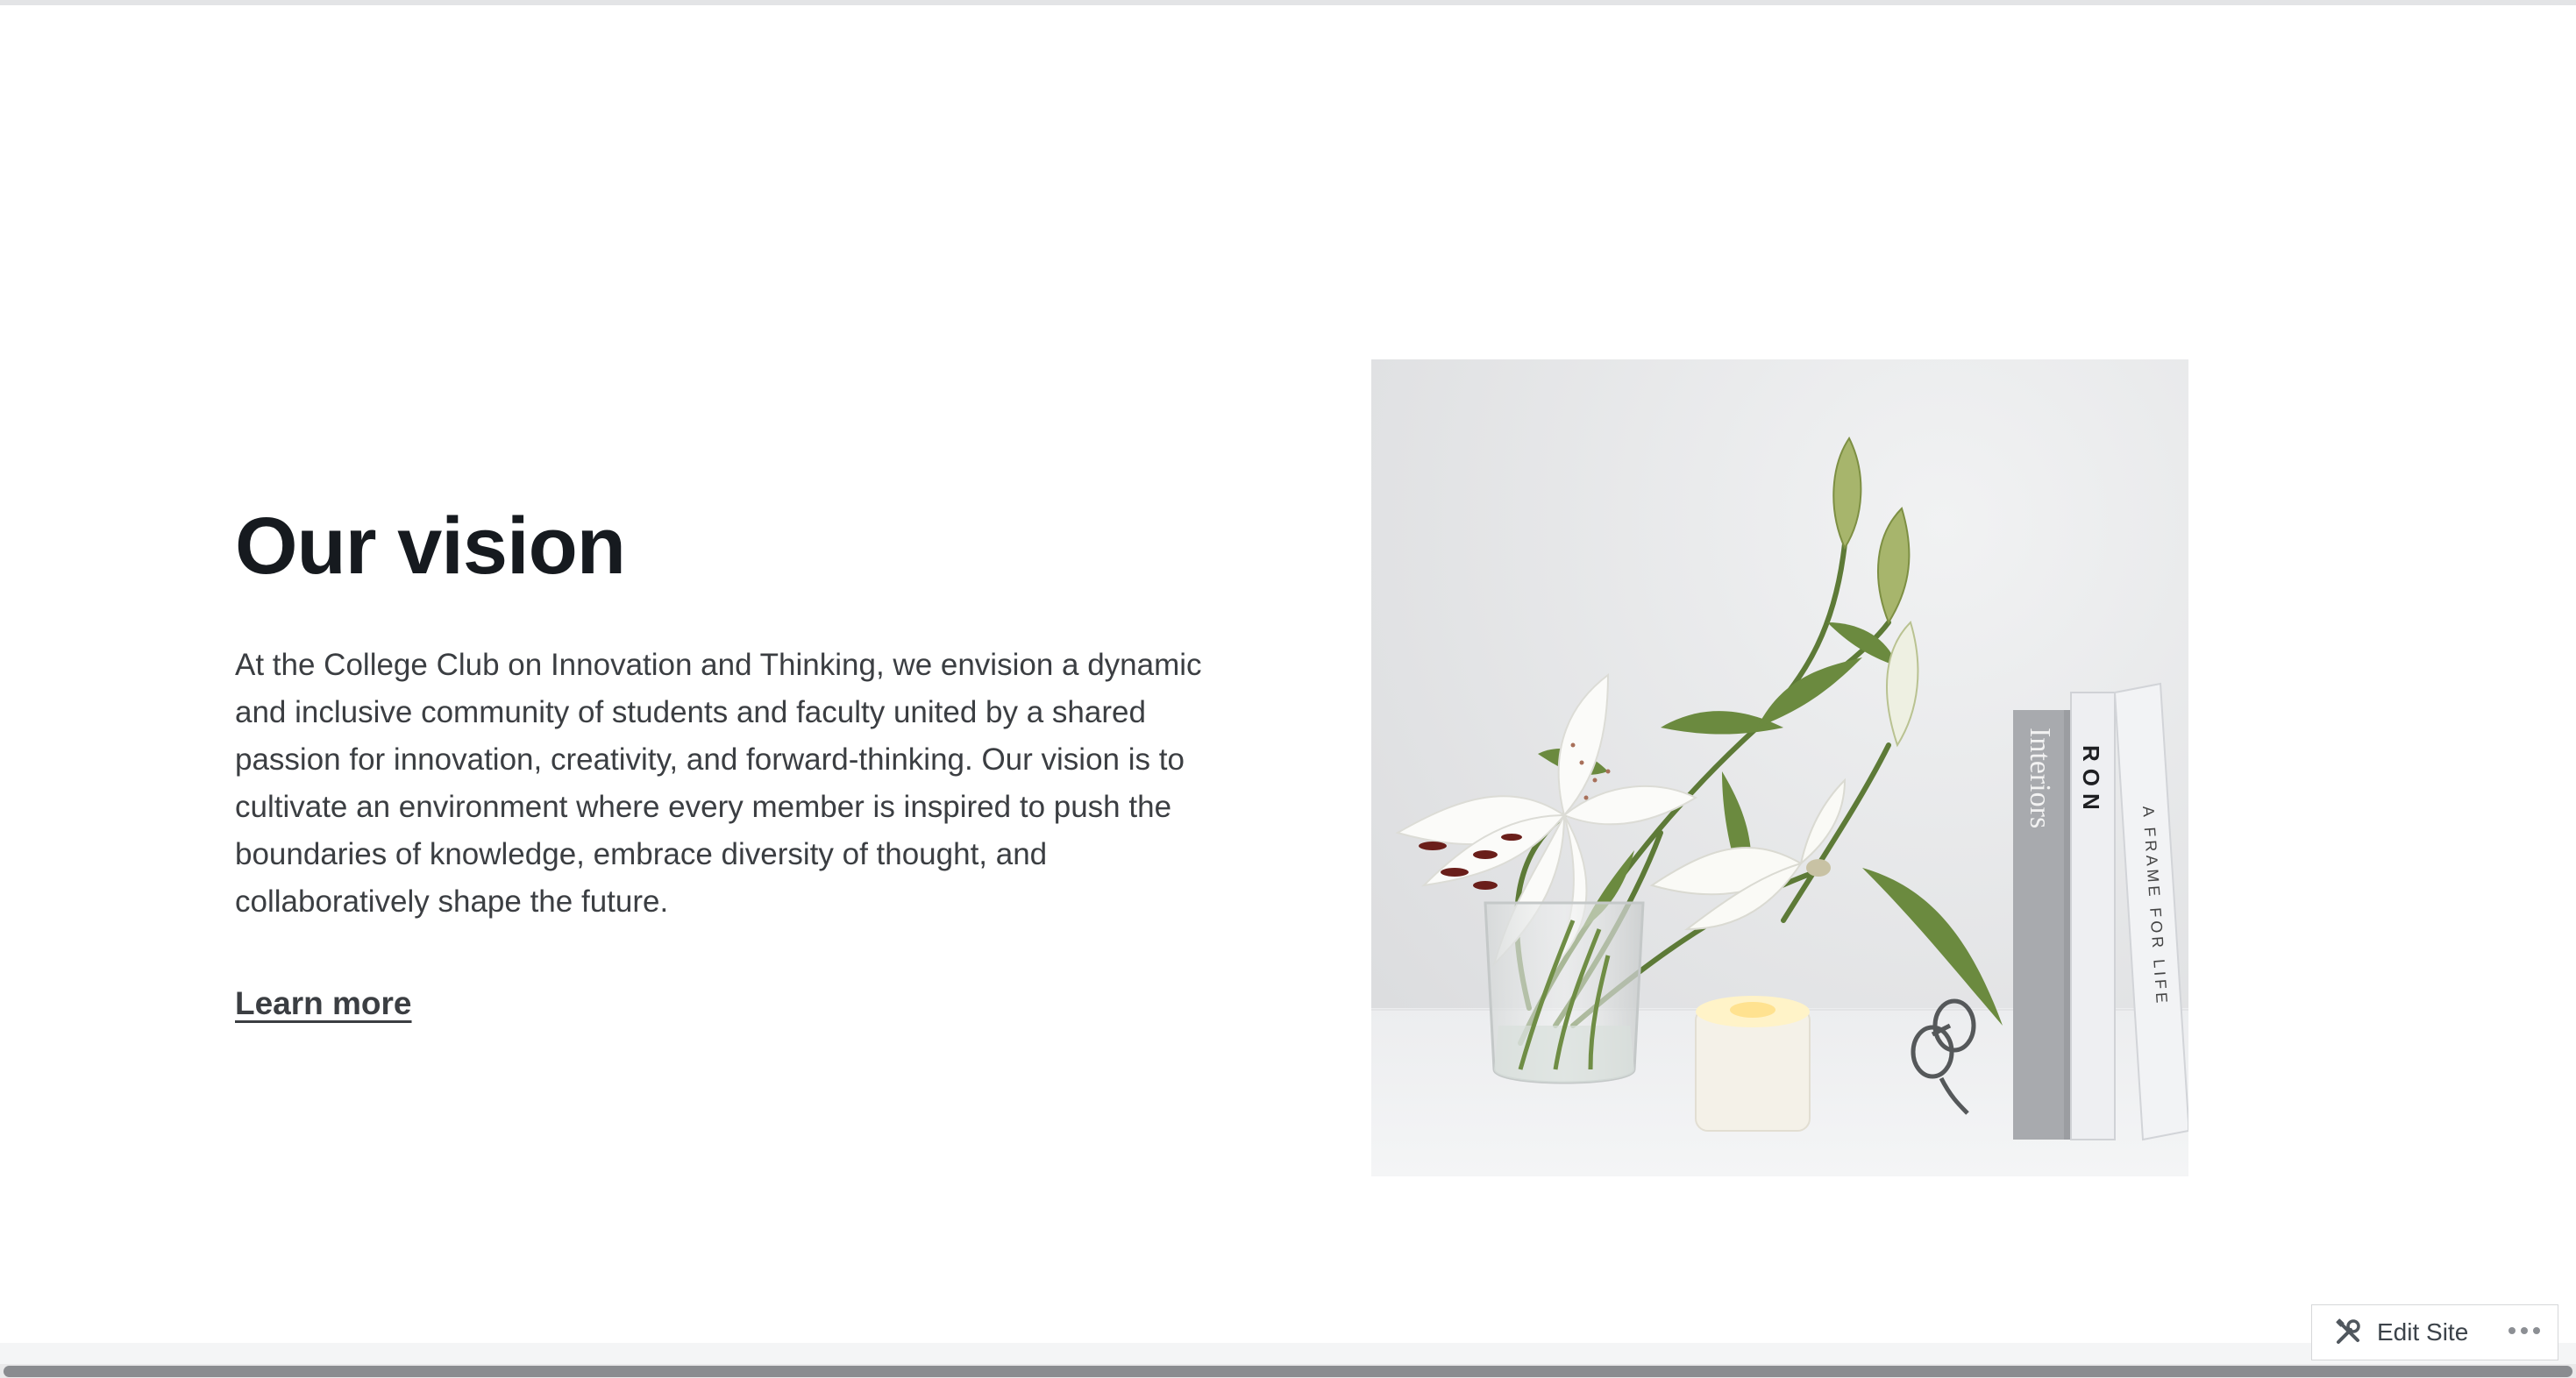 The height and width of the screenshot is (1378, 2576). I want to click on vision-heading: Our vision, so click(430, 546).